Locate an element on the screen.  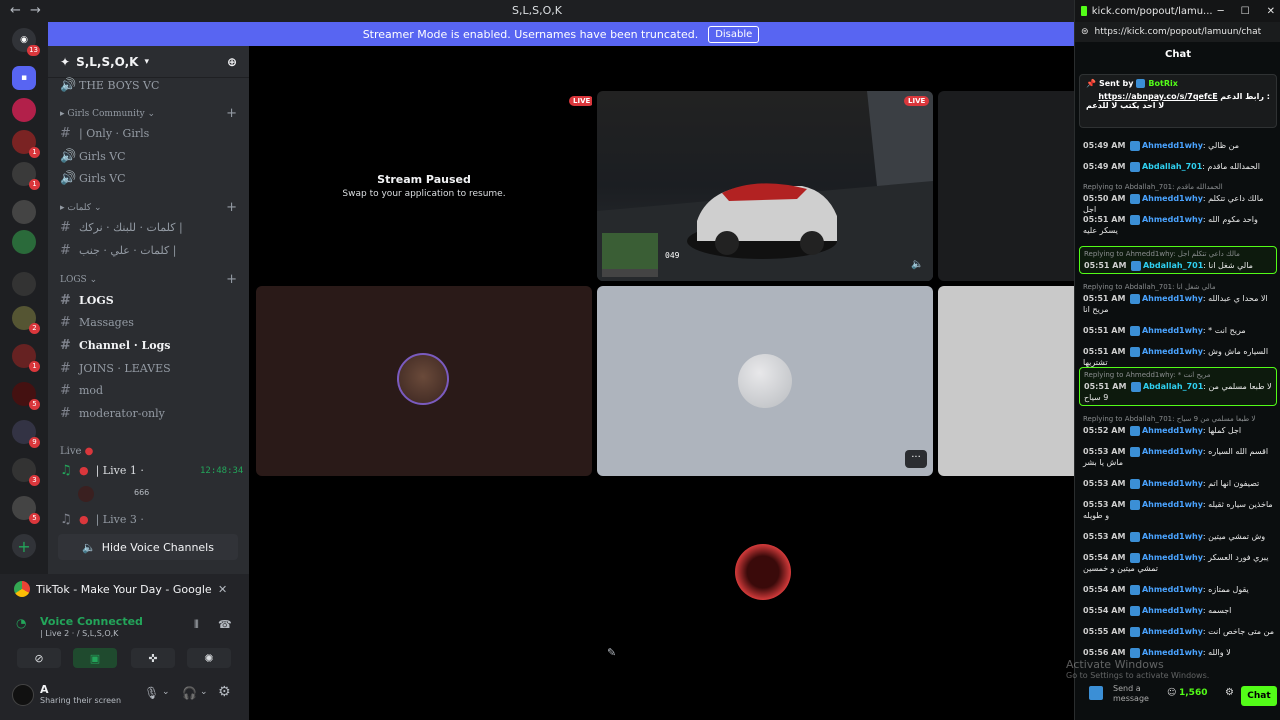
activities-button: ✜ is located at coordinates (153, 658).